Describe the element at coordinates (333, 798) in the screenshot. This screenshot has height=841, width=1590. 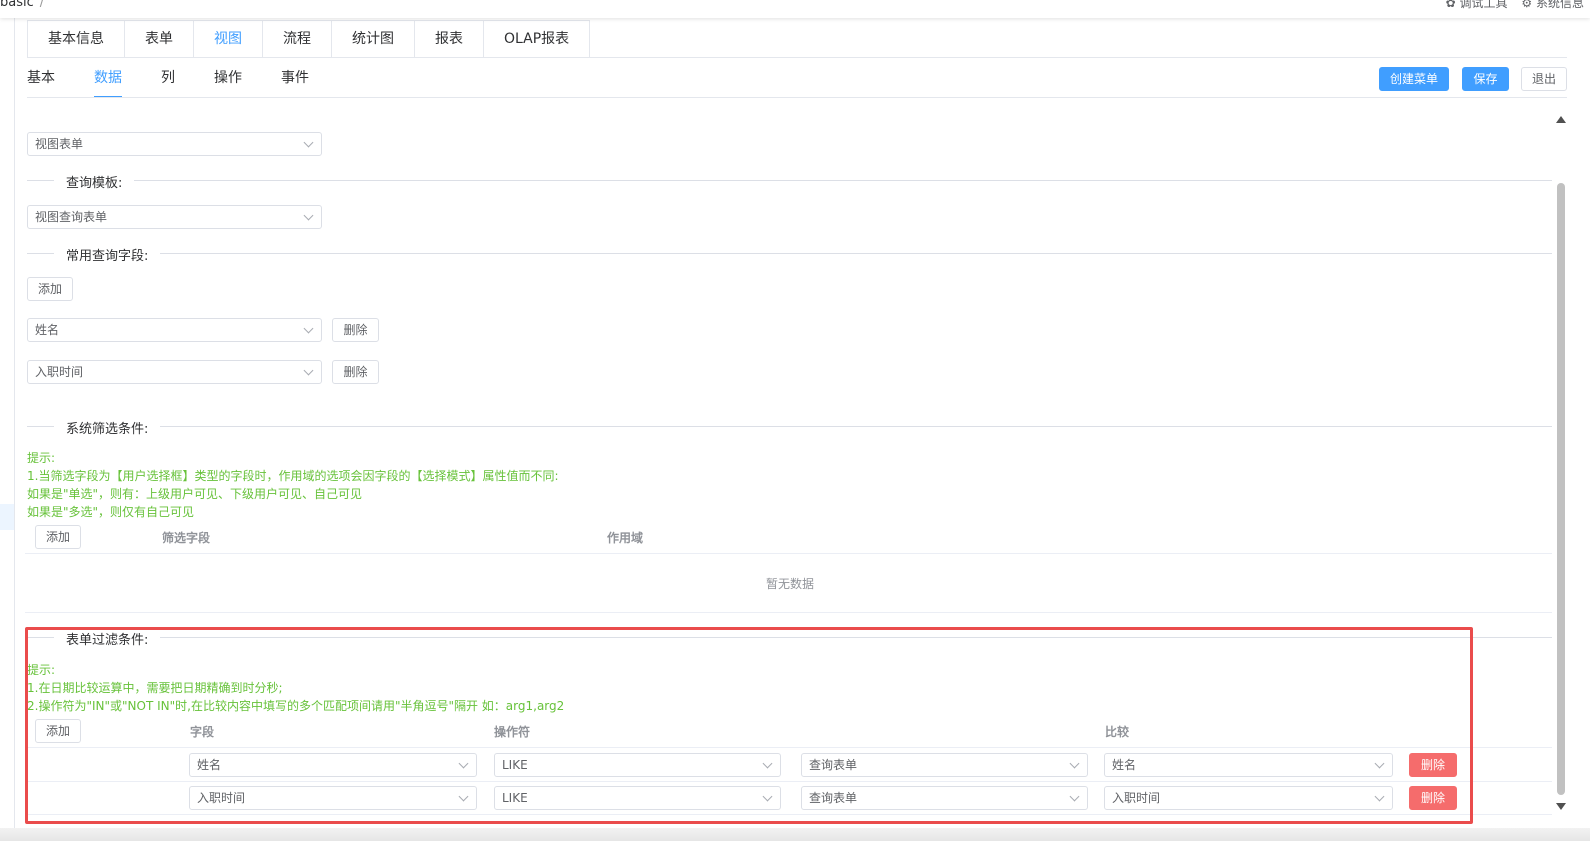
I see `filter-field-select: 入职时间` at that location.